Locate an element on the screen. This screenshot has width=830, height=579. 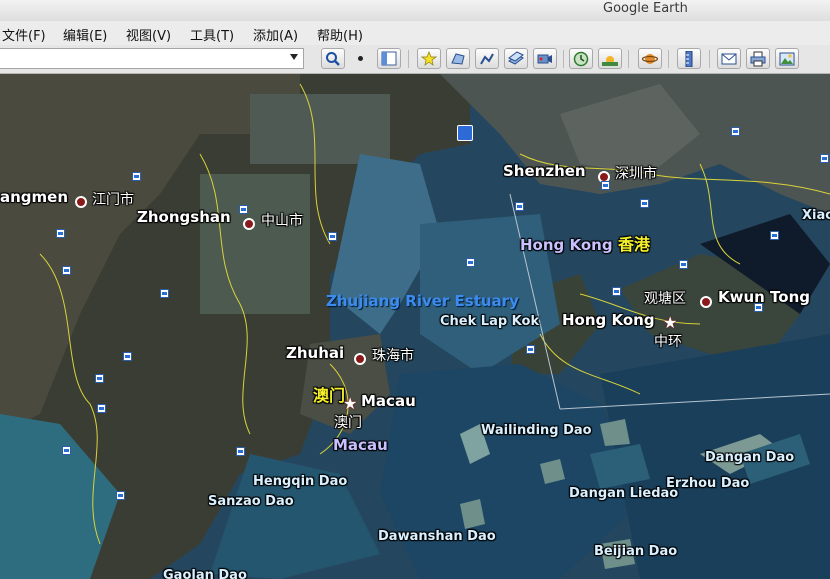
label-central-zh: 中环 is located at coordinates (668, 342).